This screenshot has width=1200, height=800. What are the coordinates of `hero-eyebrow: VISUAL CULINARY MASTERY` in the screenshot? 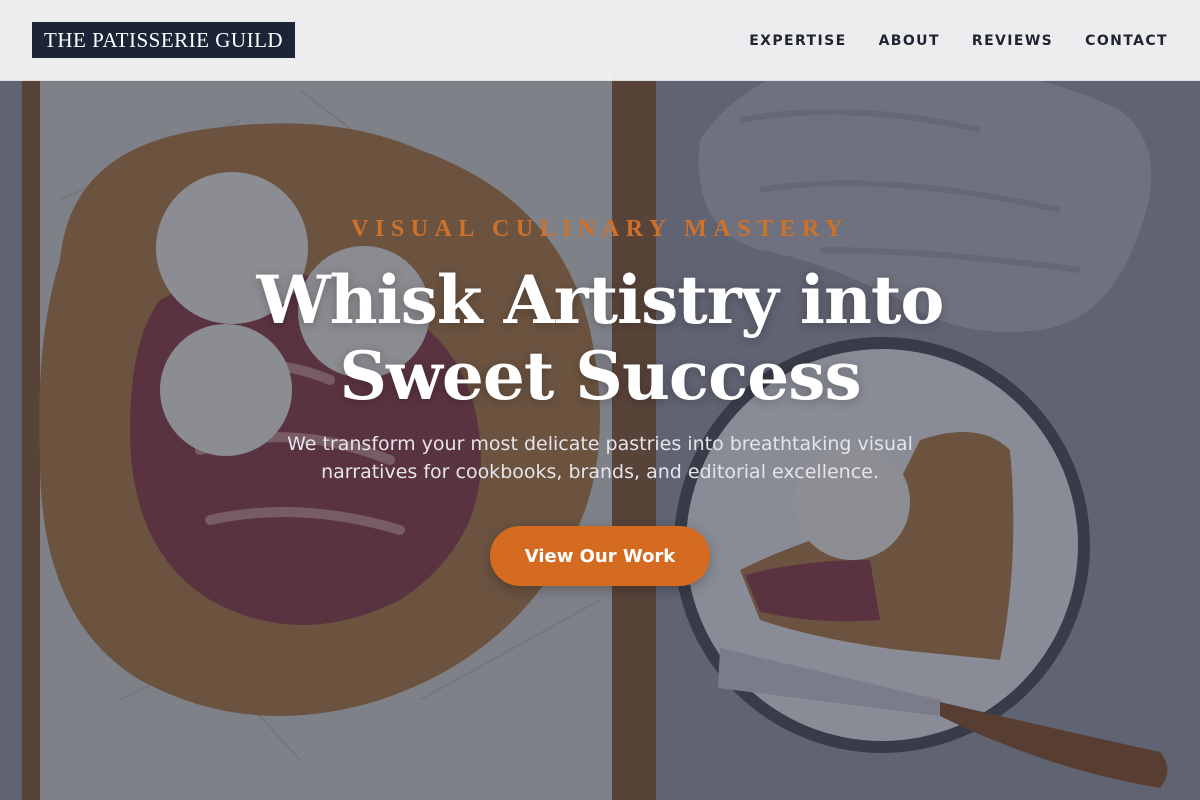 It's located at (600, 229).